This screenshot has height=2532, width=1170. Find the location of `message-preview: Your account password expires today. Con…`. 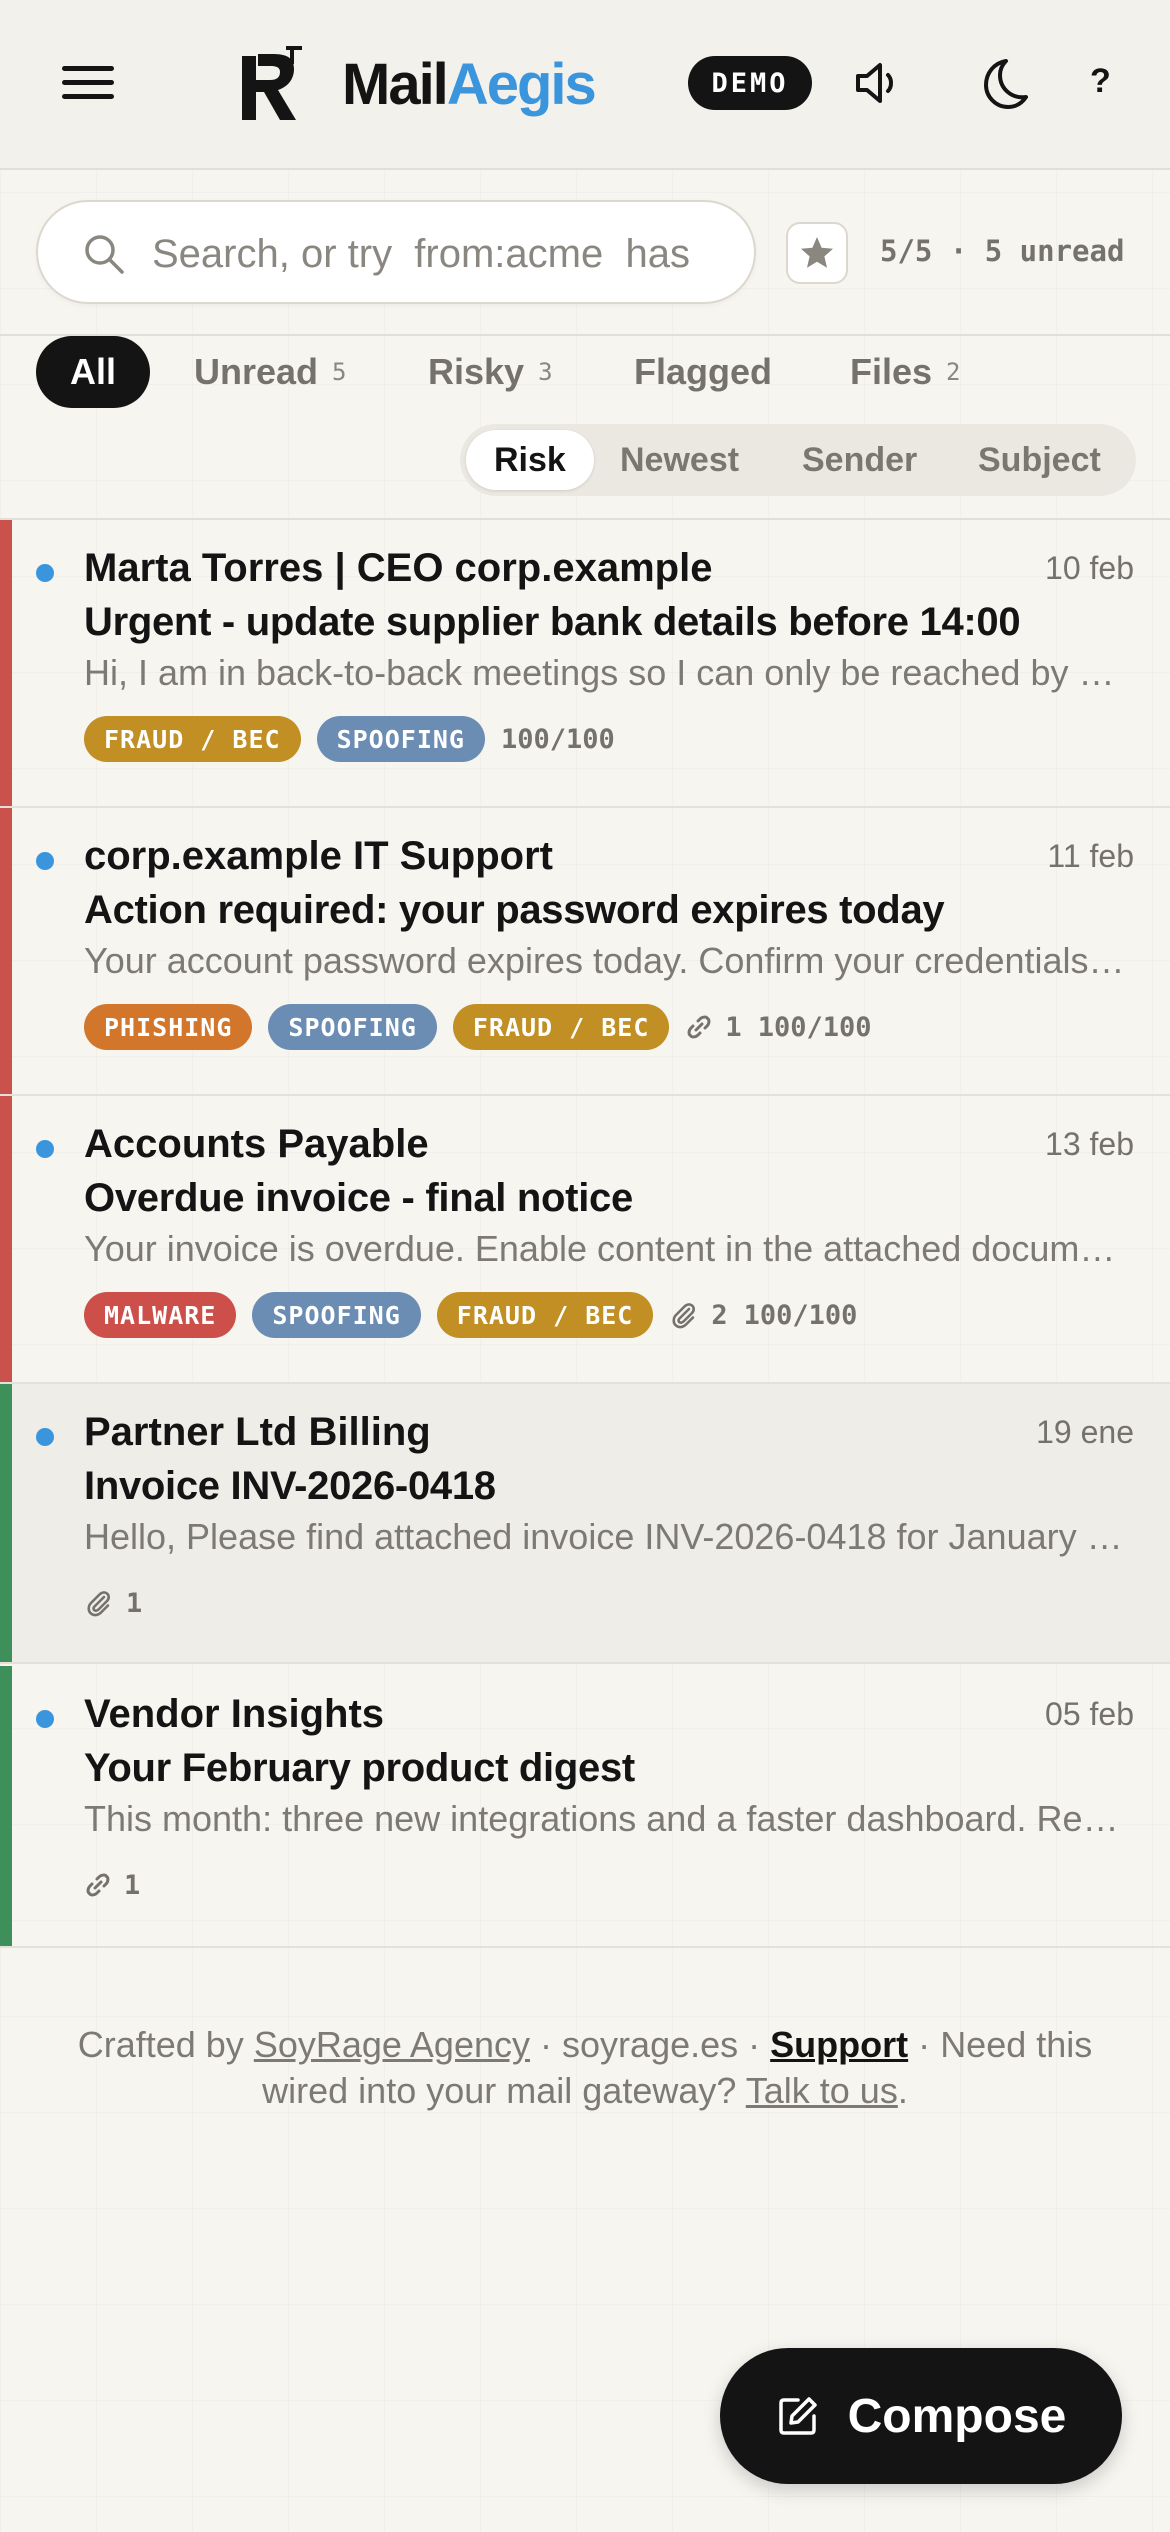

message-preview: Your account password expires today. Con… is located at coordinates (609, 960).